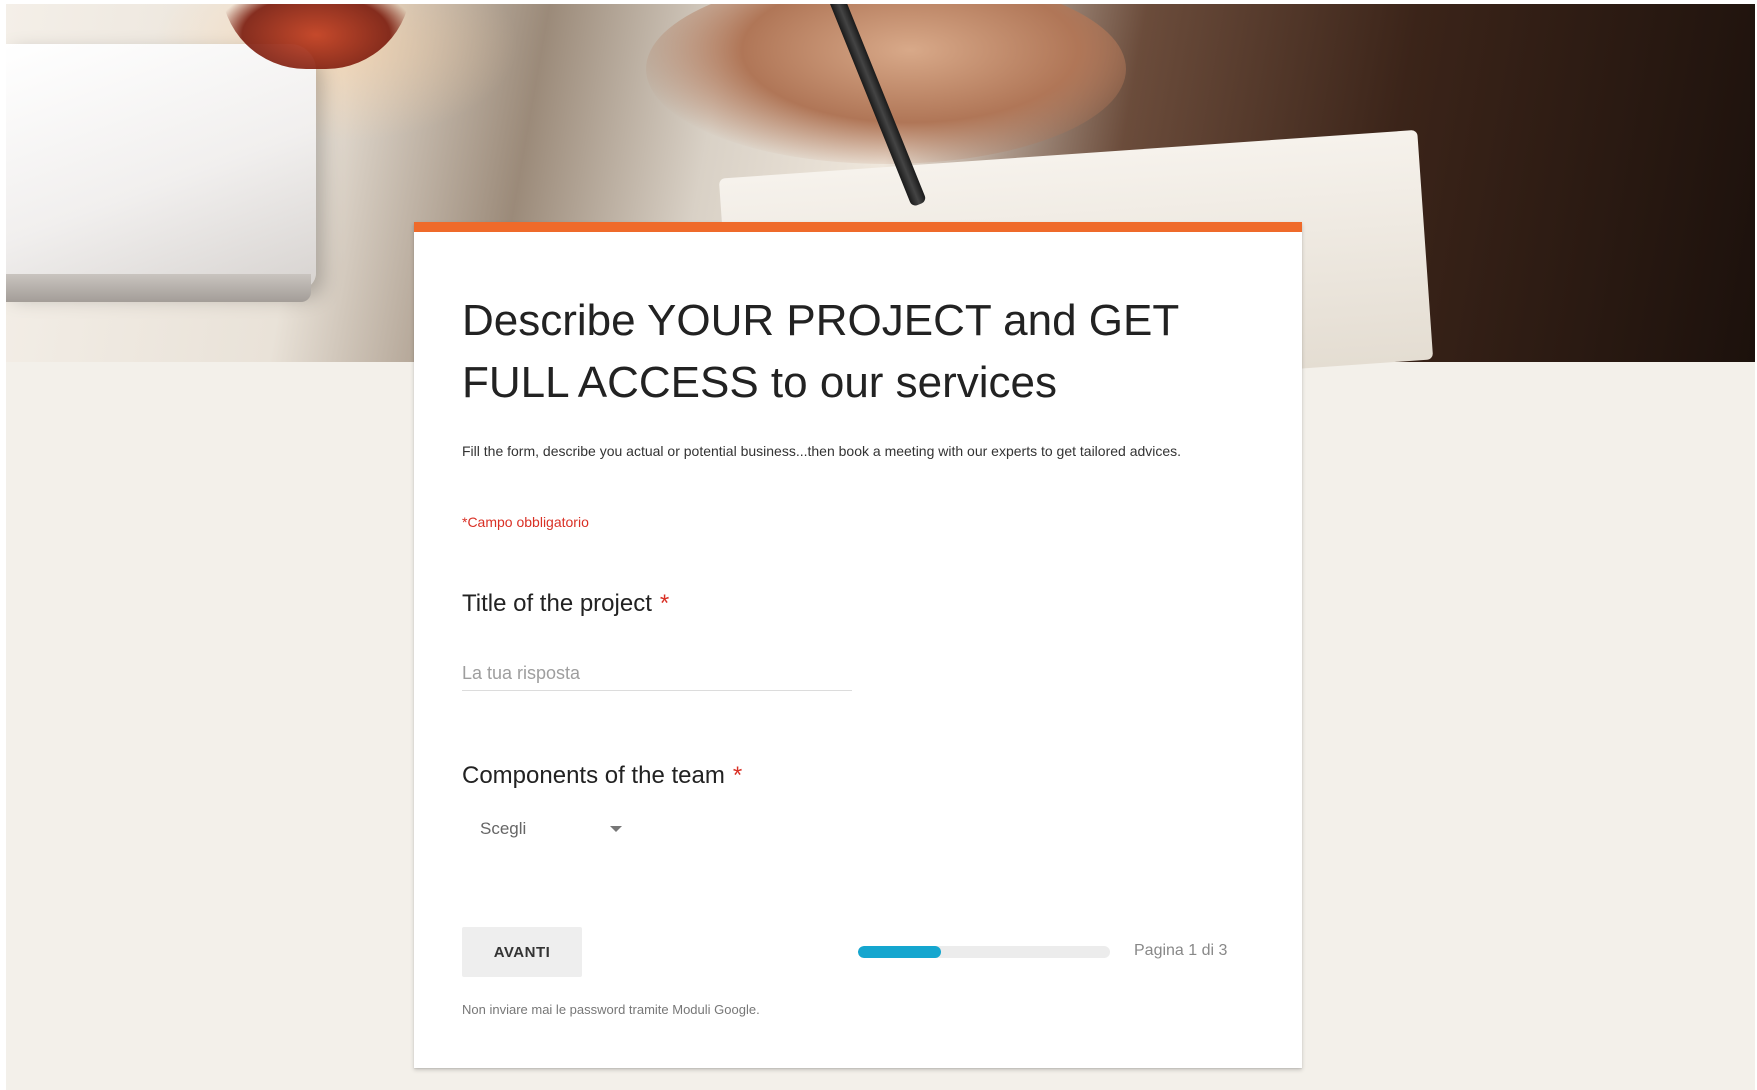 This screenshot has height=1090, width=1757. I want to click on team-components-dropdown: Scegli, so click(555, 829).